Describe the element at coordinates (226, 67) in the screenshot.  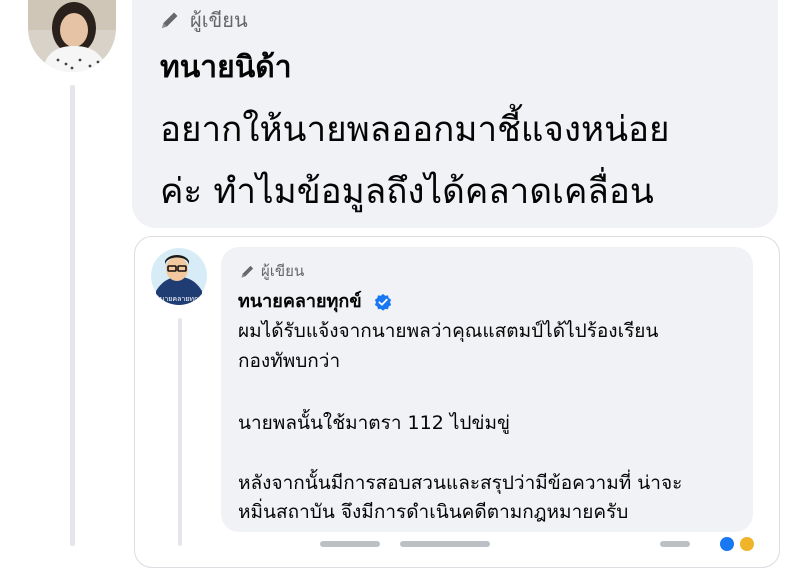
I see `commenter-name: ทนายนิด้า` at that location.